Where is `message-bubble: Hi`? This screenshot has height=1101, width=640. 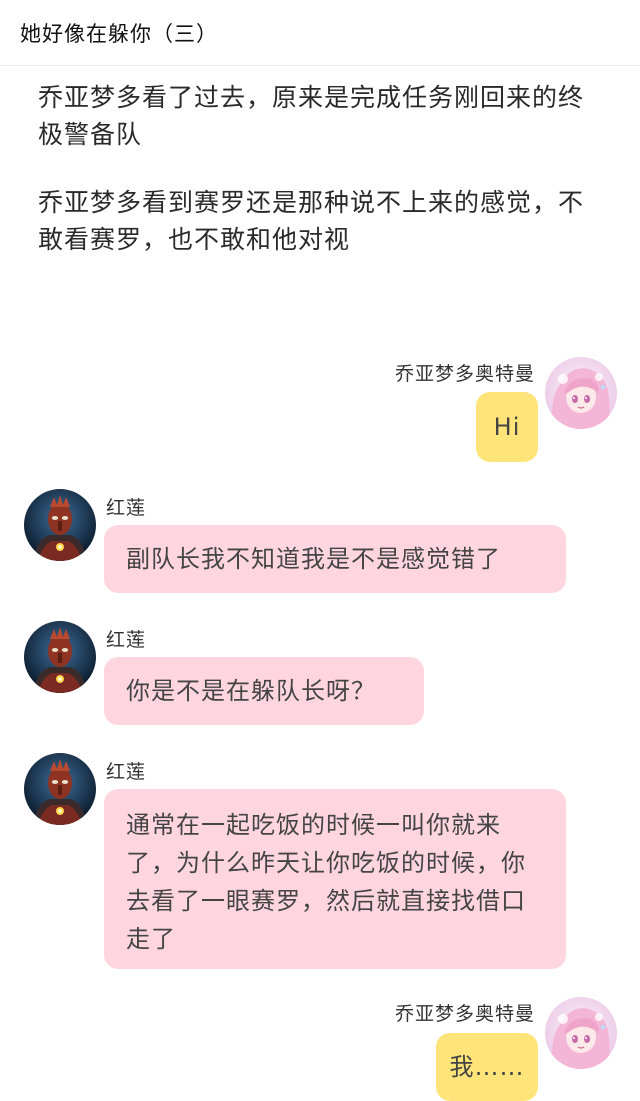
message-bubble: Hi is located at coordinates (507, 427).